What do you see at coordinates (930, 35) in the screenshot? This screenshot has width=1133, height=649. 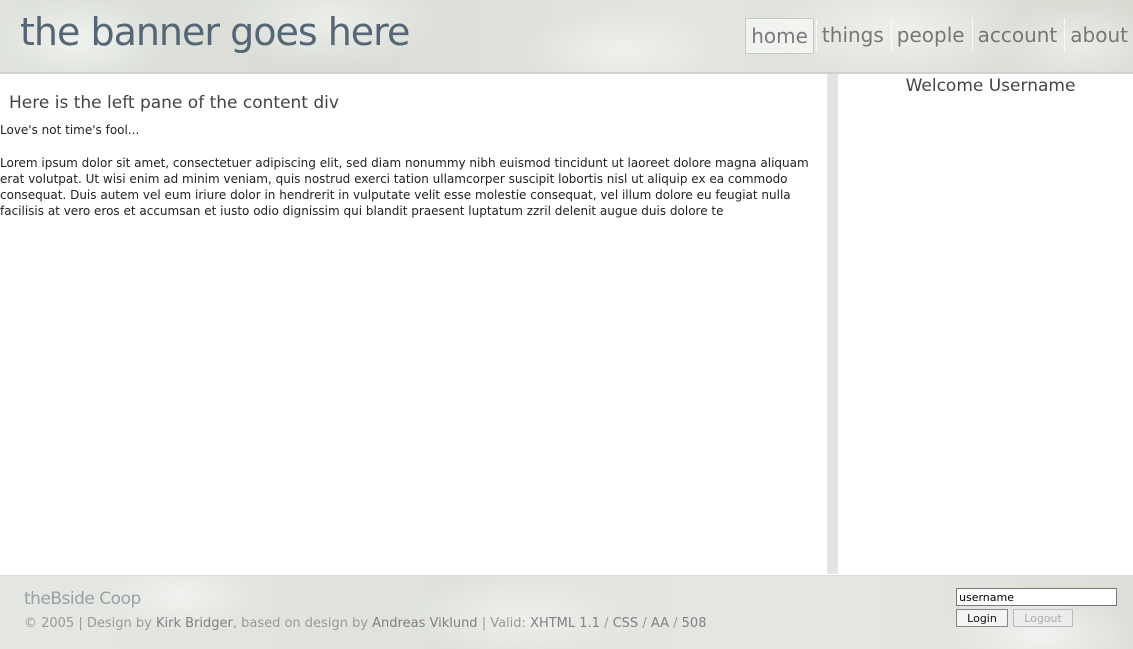 I see `nav-people: people` at bounding box center [930, 35].